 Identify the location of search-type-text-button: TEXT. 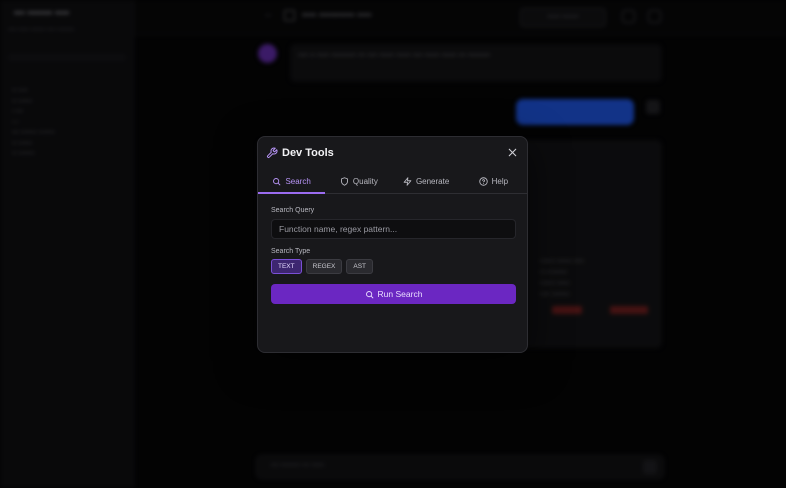
(286, 266).